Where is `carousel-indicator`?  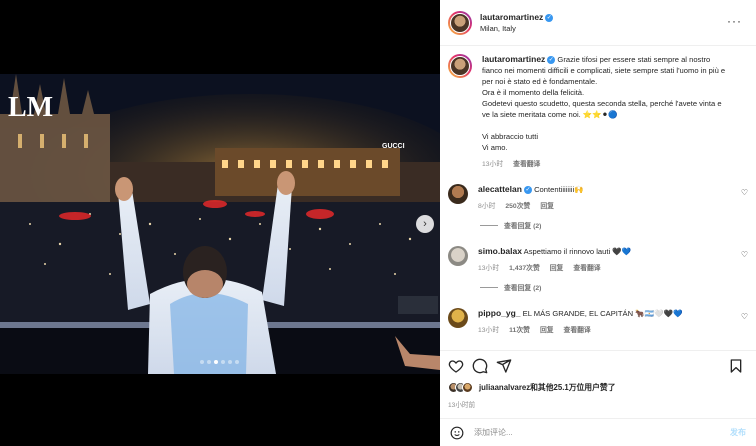 carousel-indicator is located at coordinates (219, 362).